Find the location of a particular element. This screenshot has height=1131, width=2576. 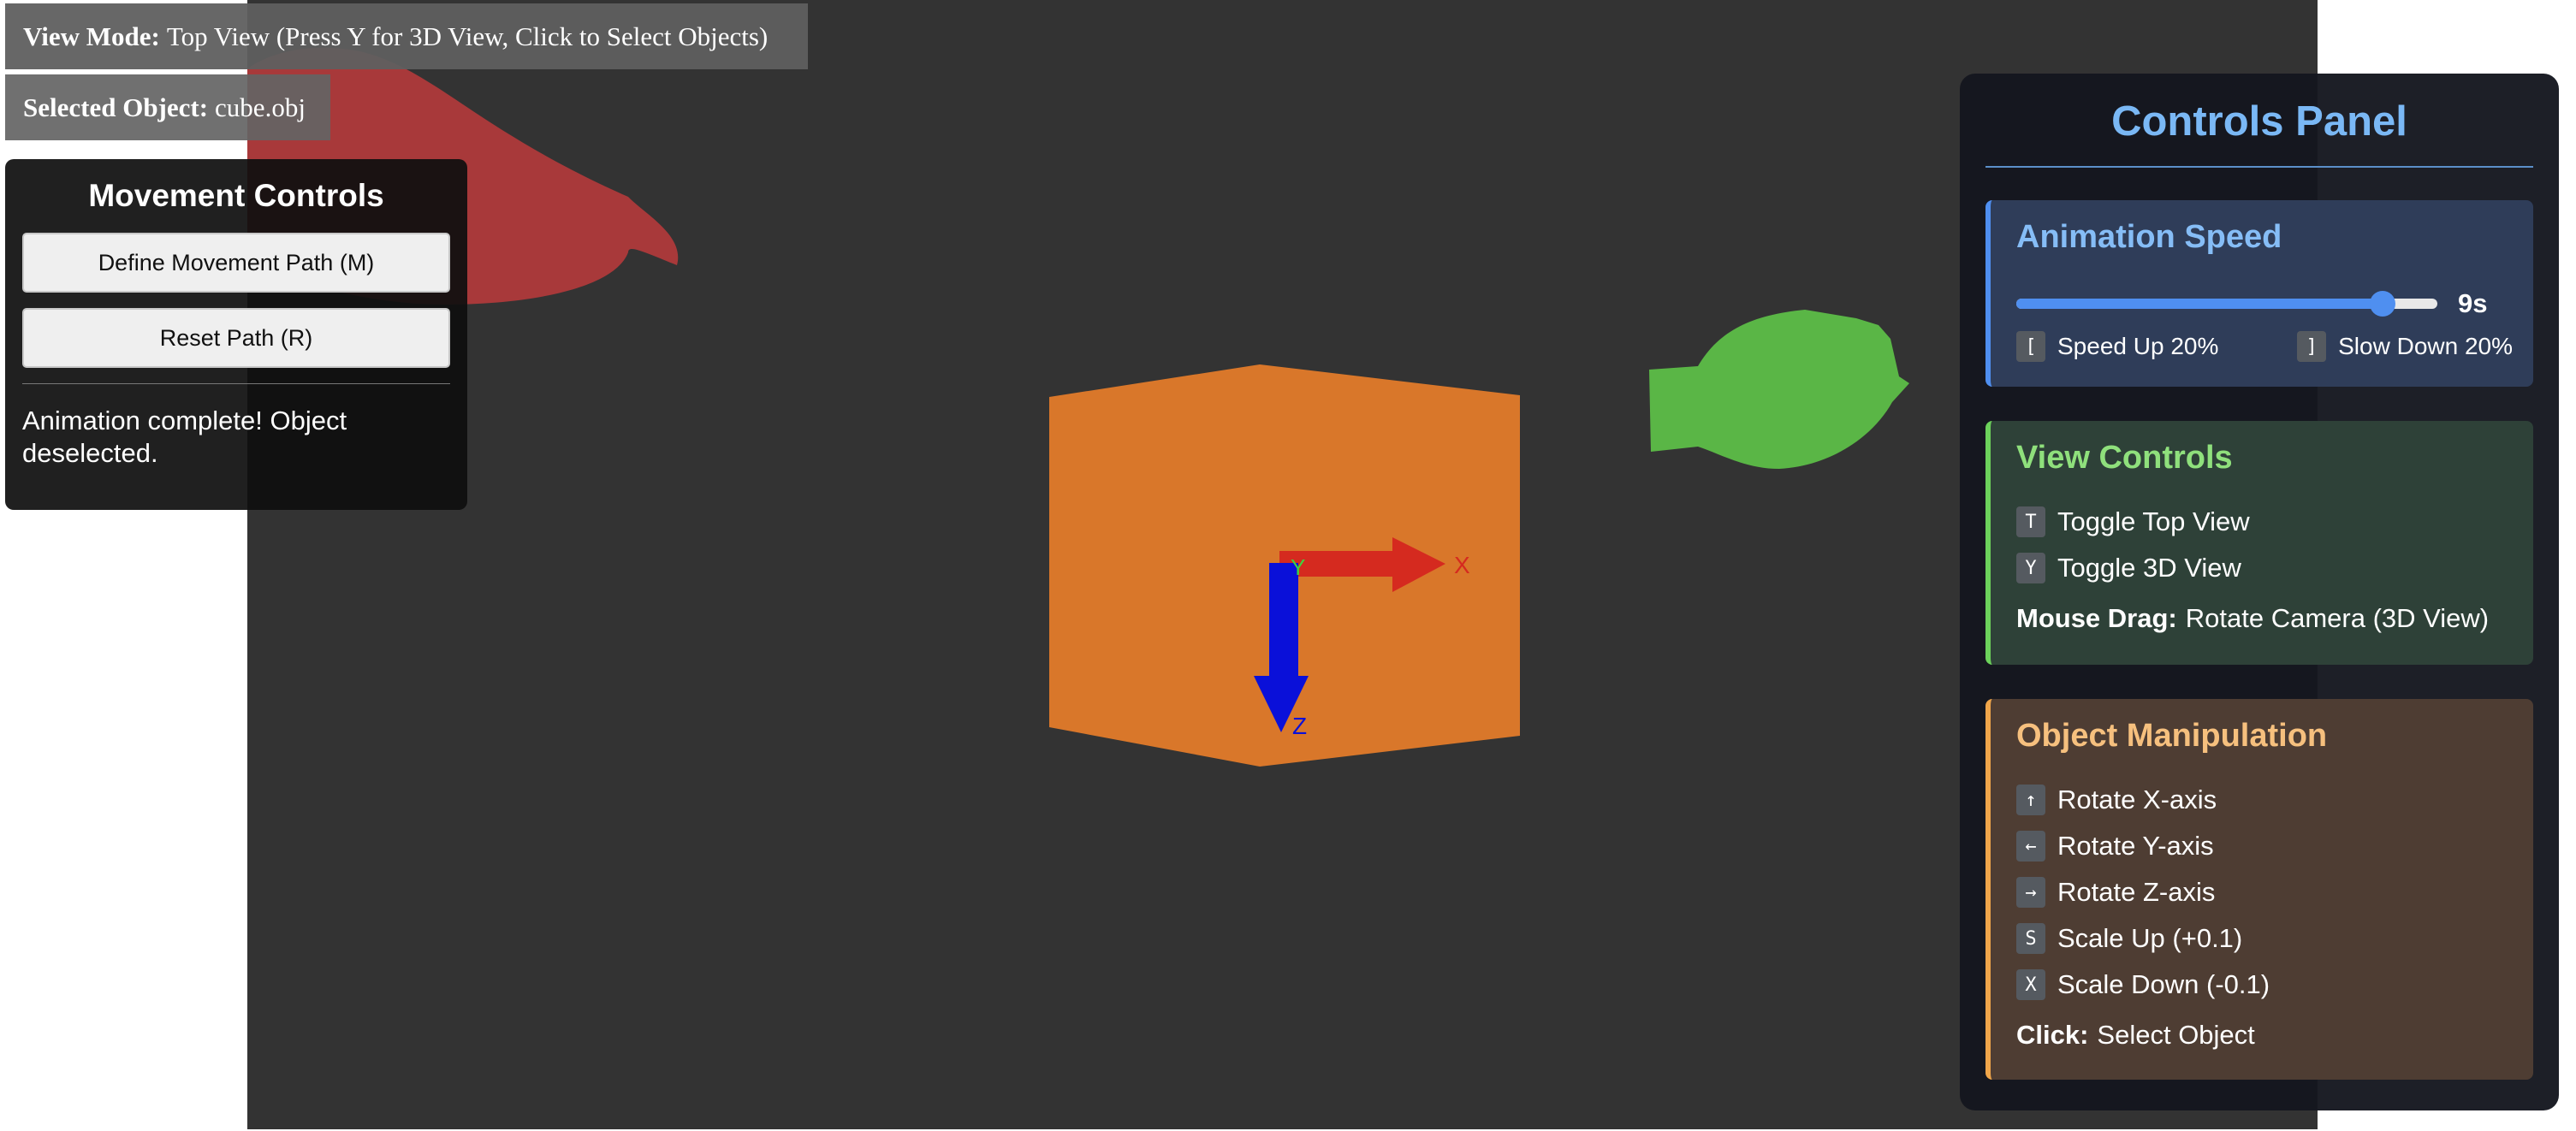

axis-z-label: Z is located at coordinates (1299, 726).